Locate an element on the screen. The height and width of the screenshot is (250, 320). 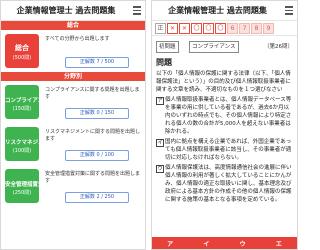
answer-button-bar: ア イ ウ エ is located at coordinates (224, 243).